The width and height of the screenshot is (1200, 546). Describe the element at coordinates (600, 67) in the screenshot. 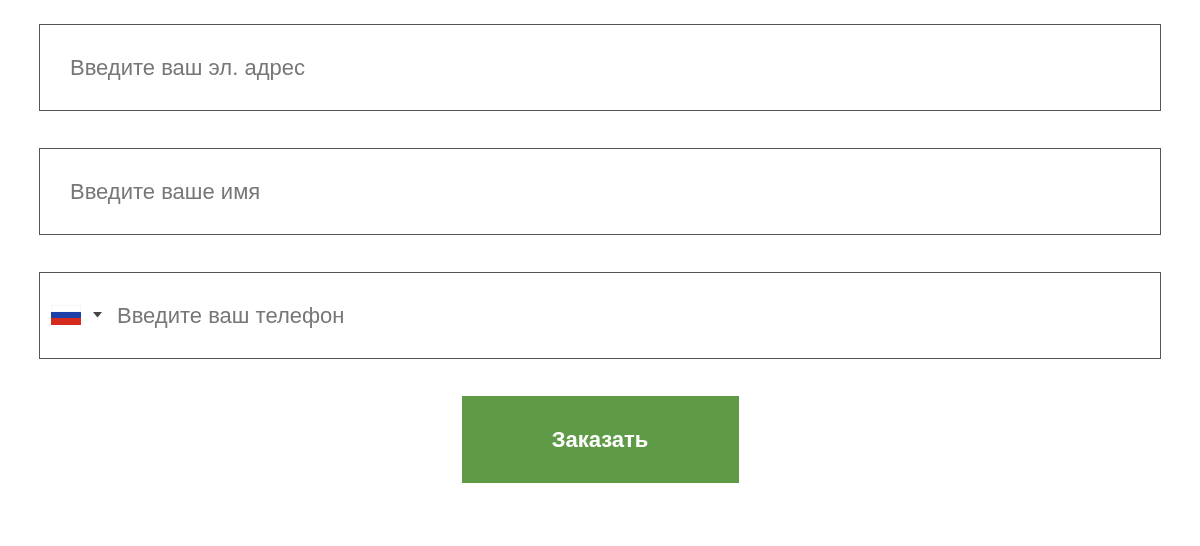

I see `input-field: Введите ваш эл. адрес` at that location.